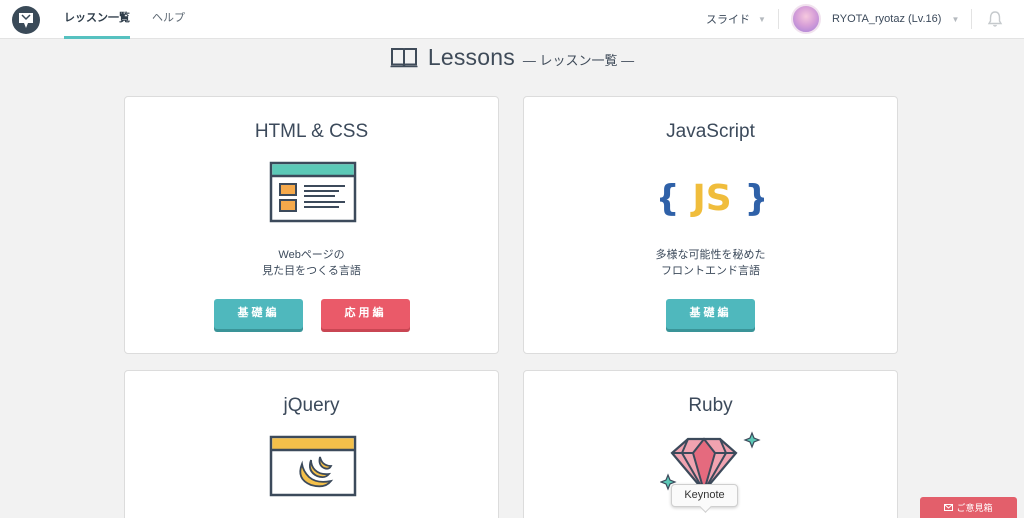 Image resolution: width=1024 pixels, height=518 pixels. I want to click on page-title: Lessons — レッスン一覧 —, so click(512, 57).